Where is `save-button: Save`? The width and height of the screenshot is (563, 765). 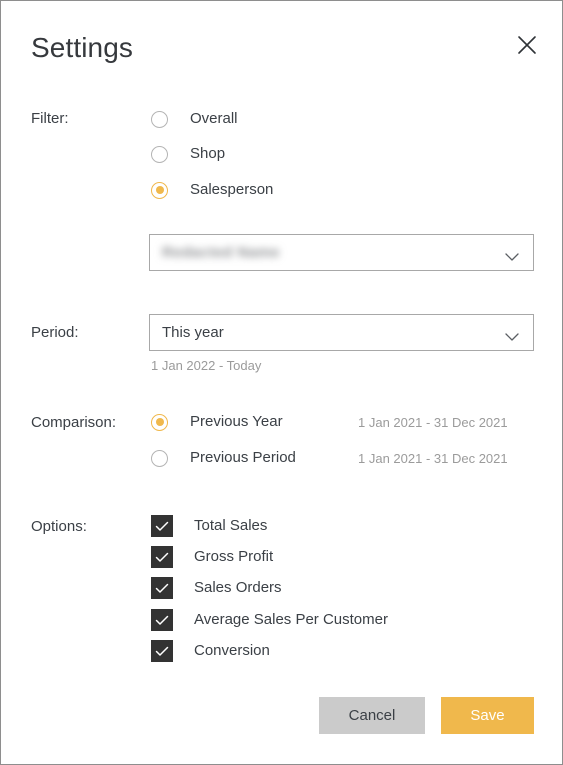
save-button: Save is located at coordinates (487, 715).